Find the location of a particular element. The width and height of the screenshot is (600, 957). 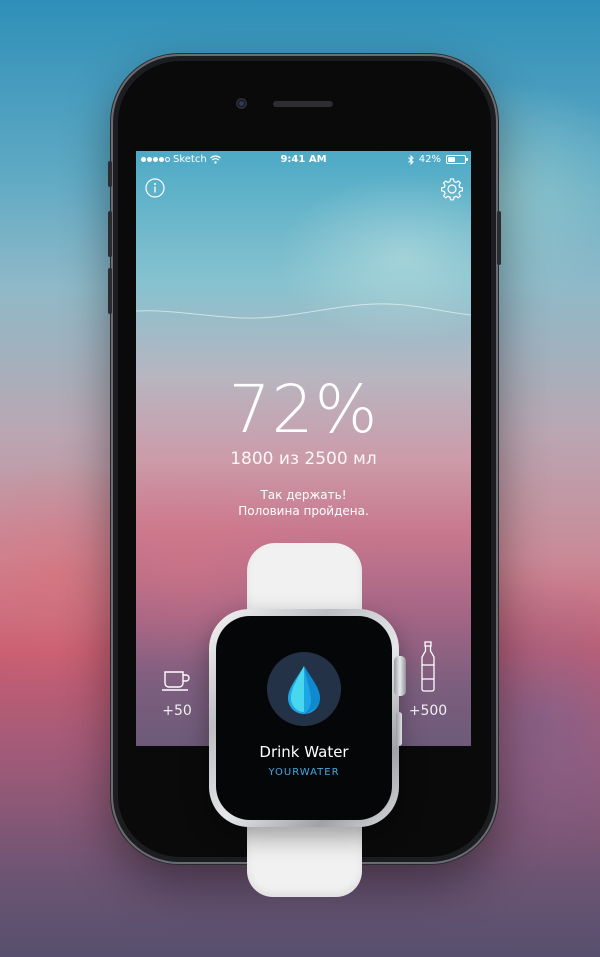

cup-icon is located at coordinates (176, 681).